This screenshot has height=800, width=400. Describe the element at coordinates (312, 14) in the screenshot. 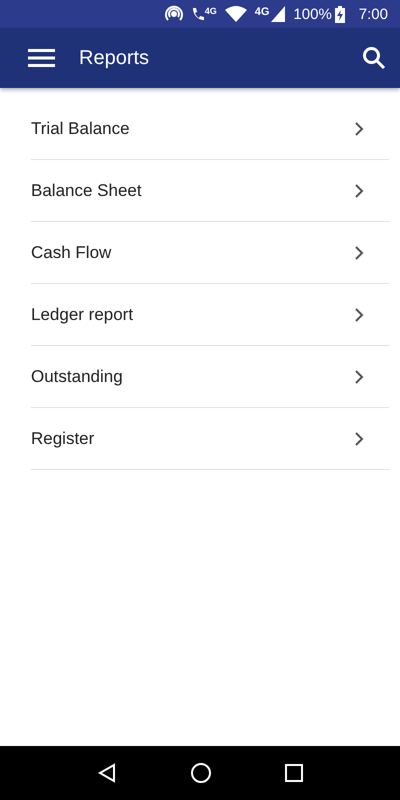

I see `battery-level: 100%` at that location.